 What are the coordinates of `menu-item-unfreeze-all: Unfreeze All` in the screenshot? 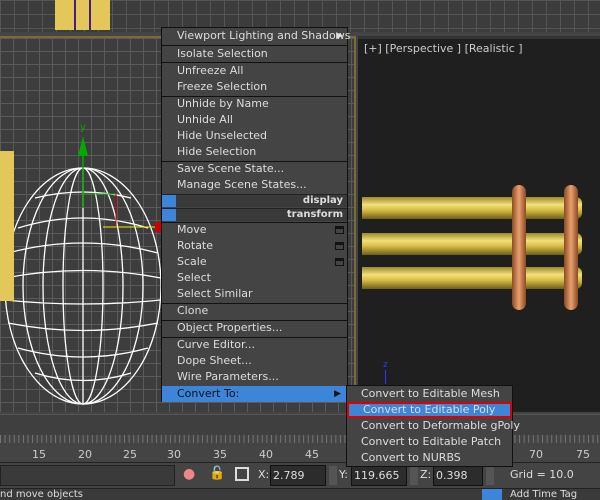 It's located at (254, 71).